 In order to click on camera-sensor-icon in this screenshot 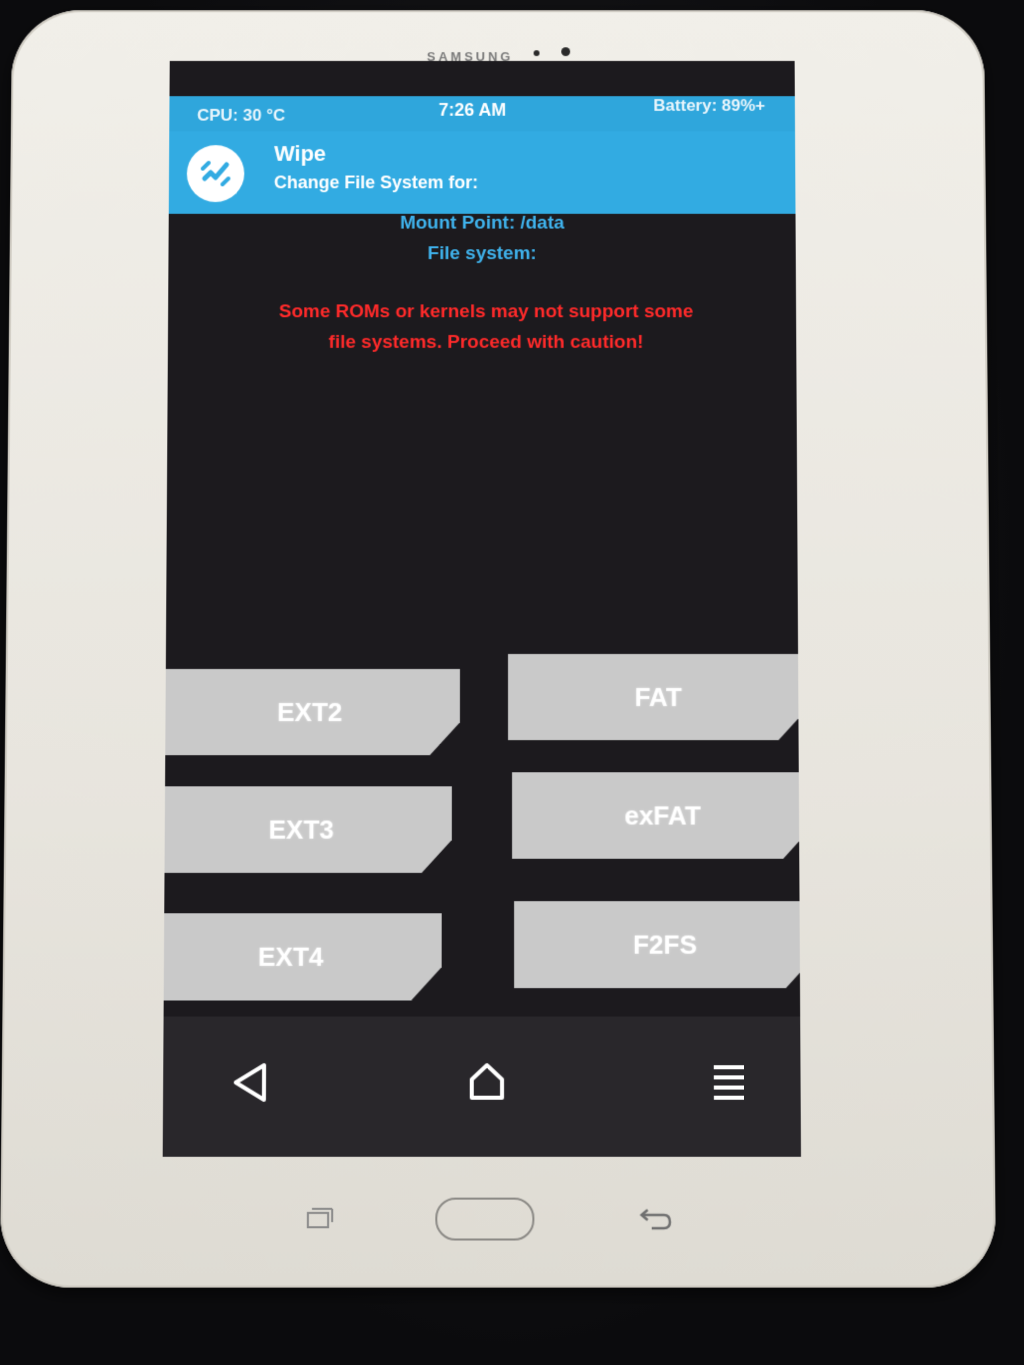, I will do `click(536, 53)`.